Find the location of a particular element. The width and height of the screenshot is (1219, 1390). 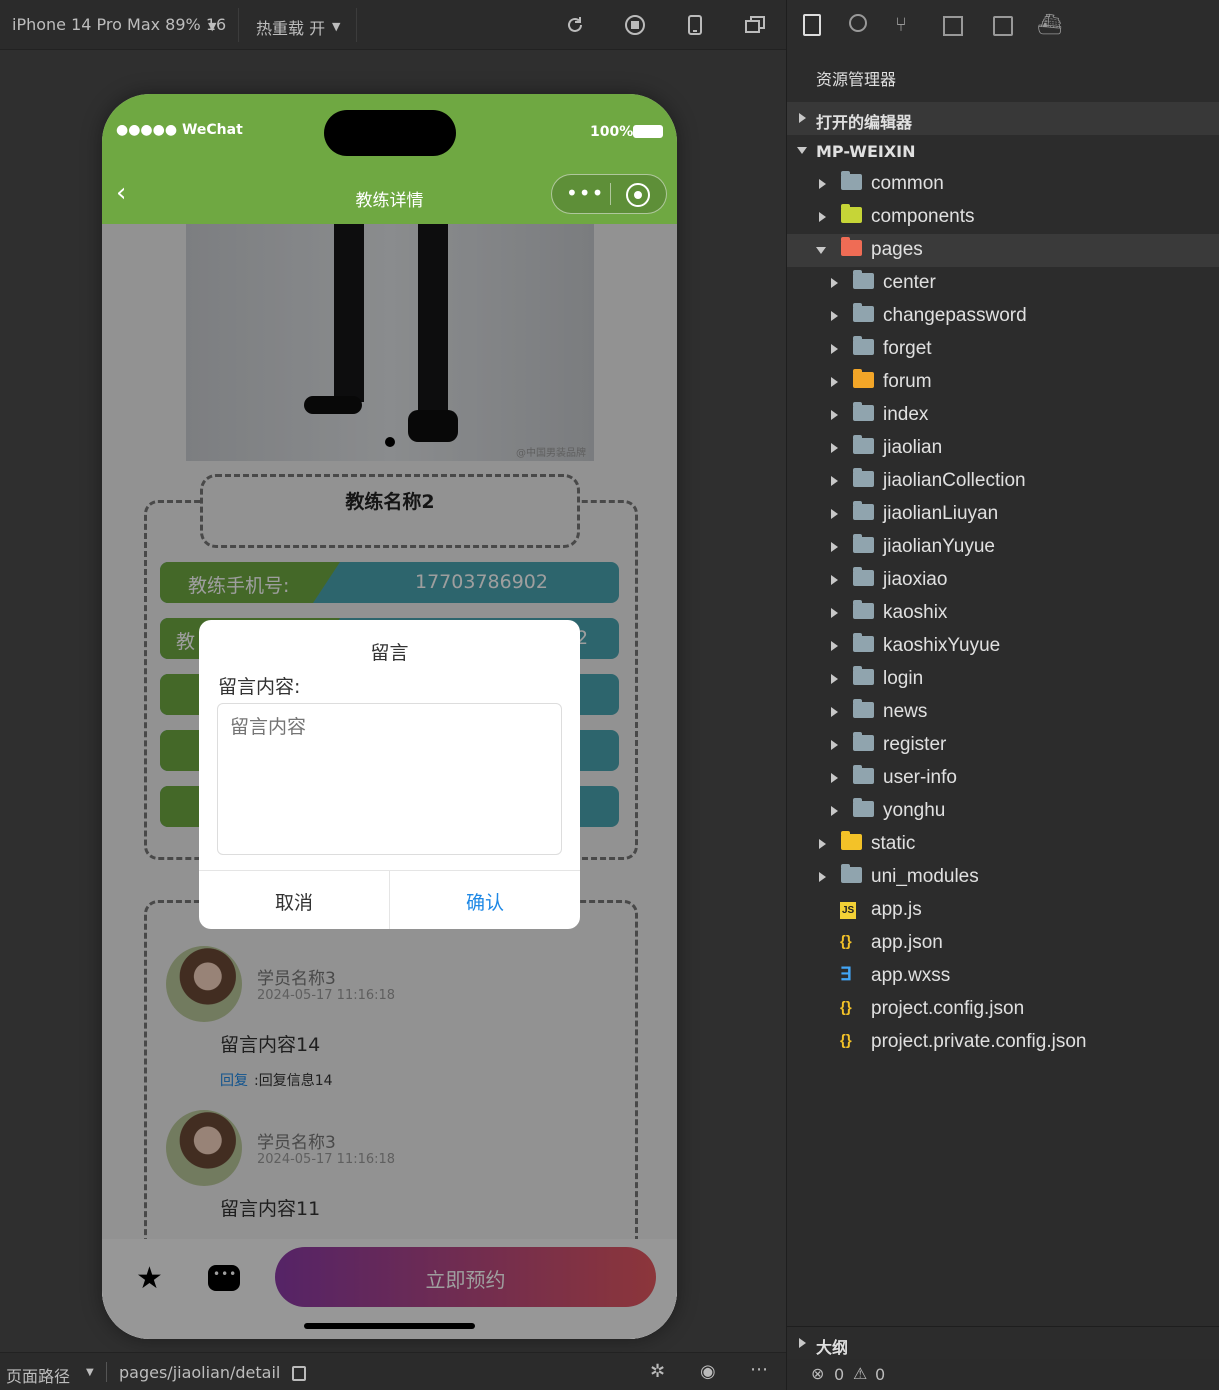

tree-folder: forget is located at coordinates (1003, 349).